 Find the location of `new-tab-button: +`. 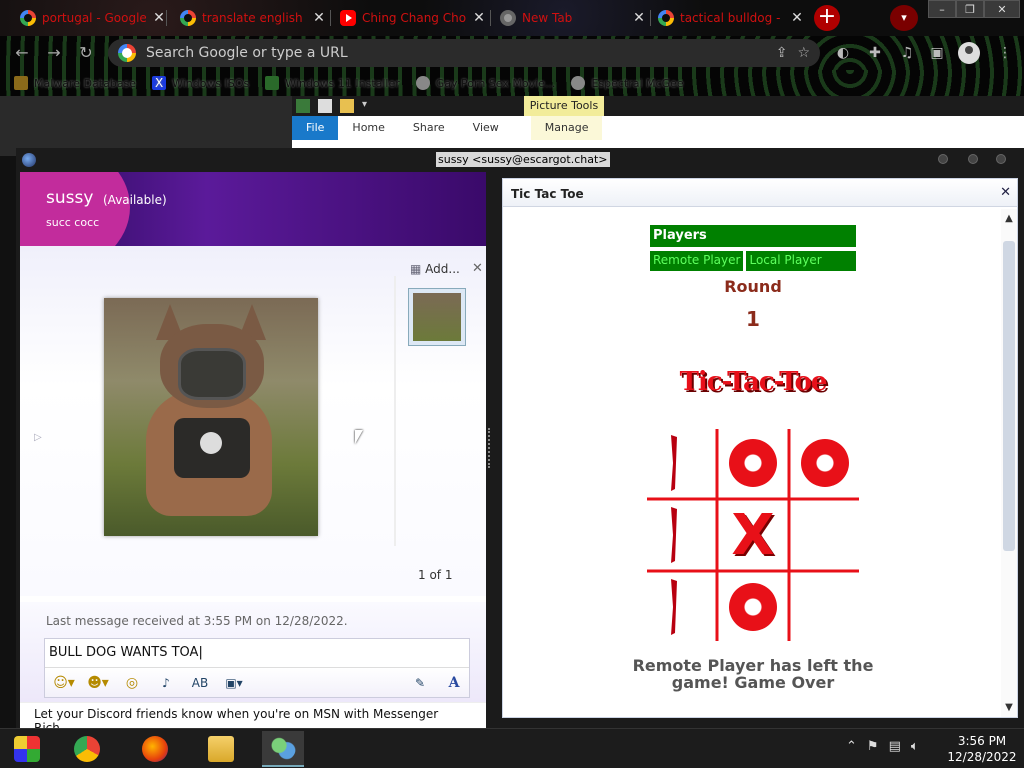

new-tab-button: + is located at coordinates (827, 18).